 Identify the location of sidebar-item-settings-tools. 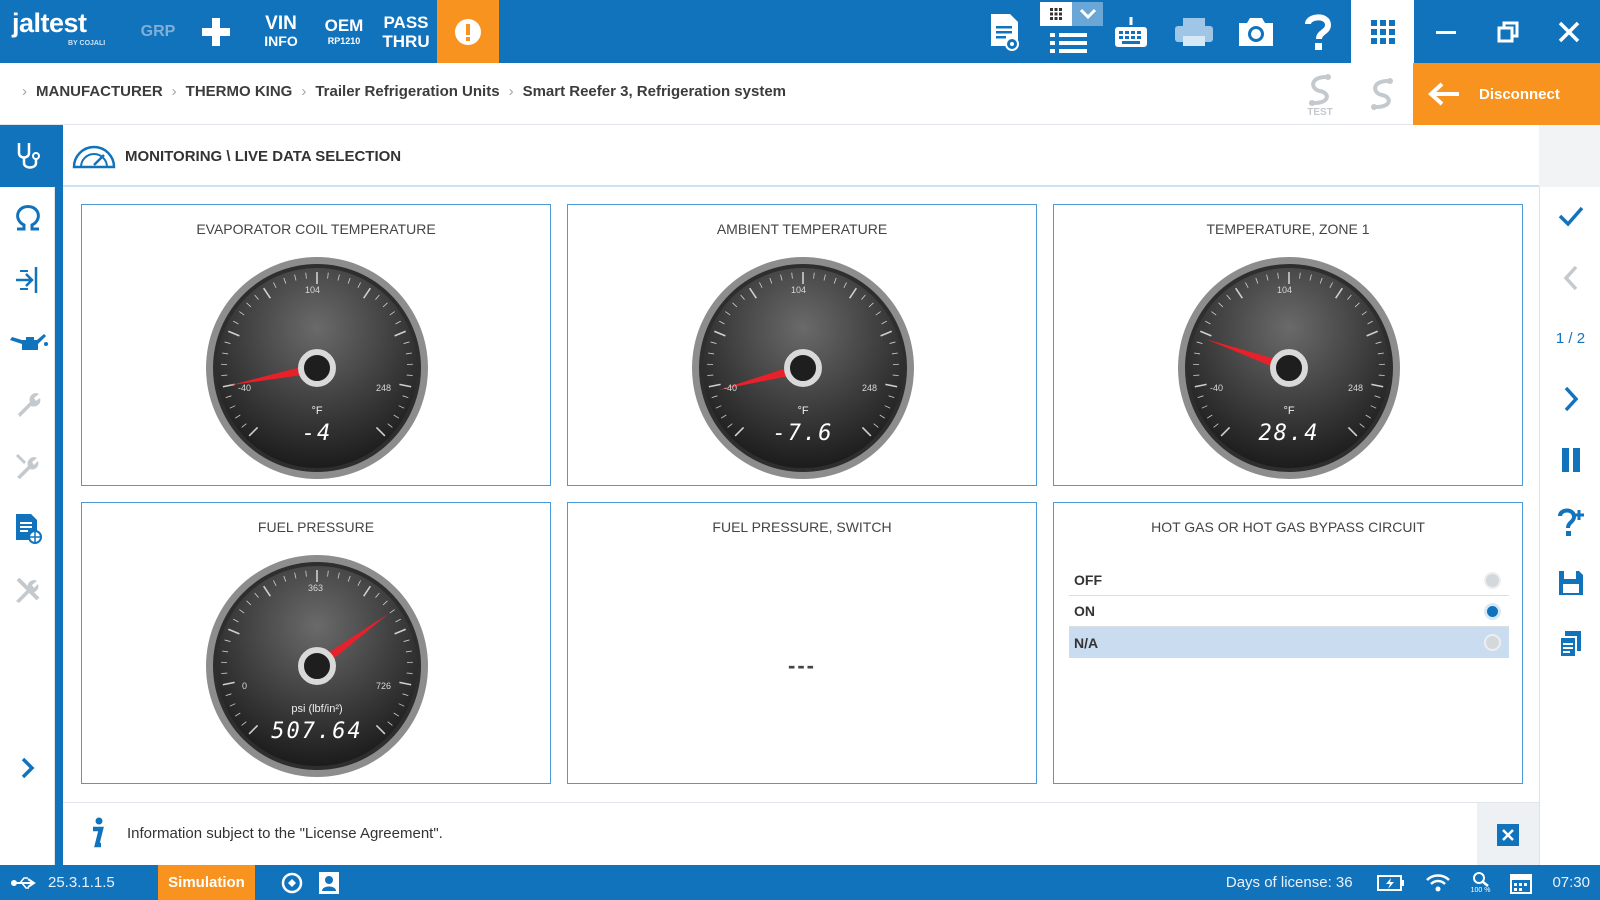
(27, 590).